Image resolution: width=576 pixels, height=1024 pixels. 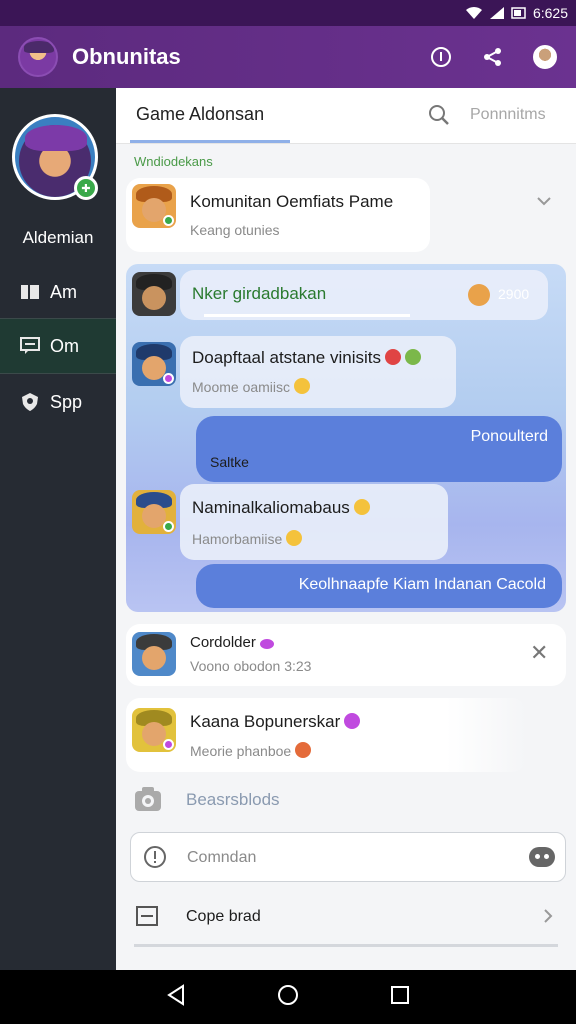 What do you see at coordinates (63, 291) in the screenshot?
I see `sidebar-item-label: Am` at bounding box center [63, 291].